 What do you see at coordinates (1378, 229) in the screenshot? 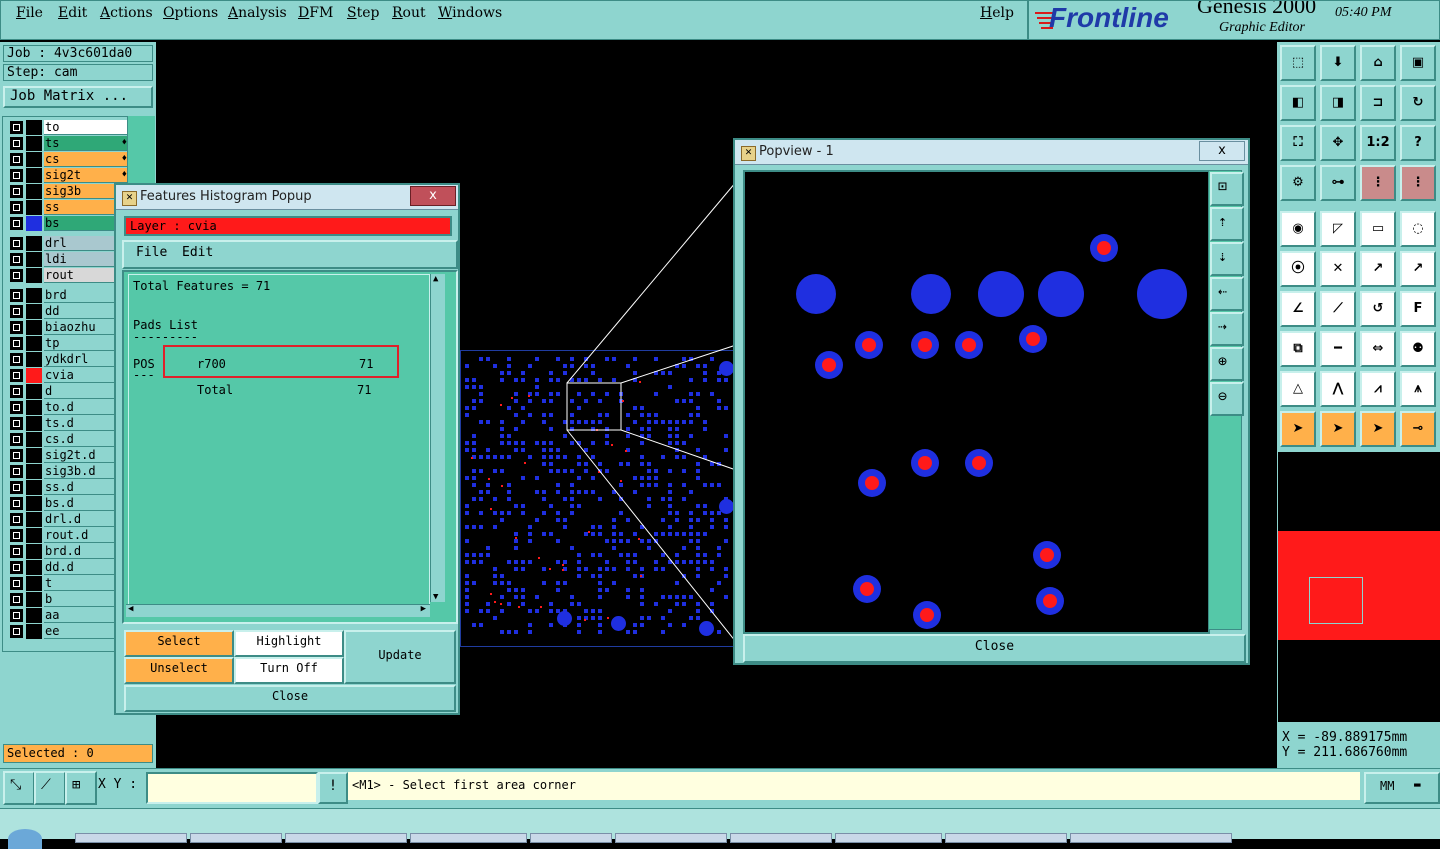
I see `ruler-button: ▭` at bounding box center [1378, 229].